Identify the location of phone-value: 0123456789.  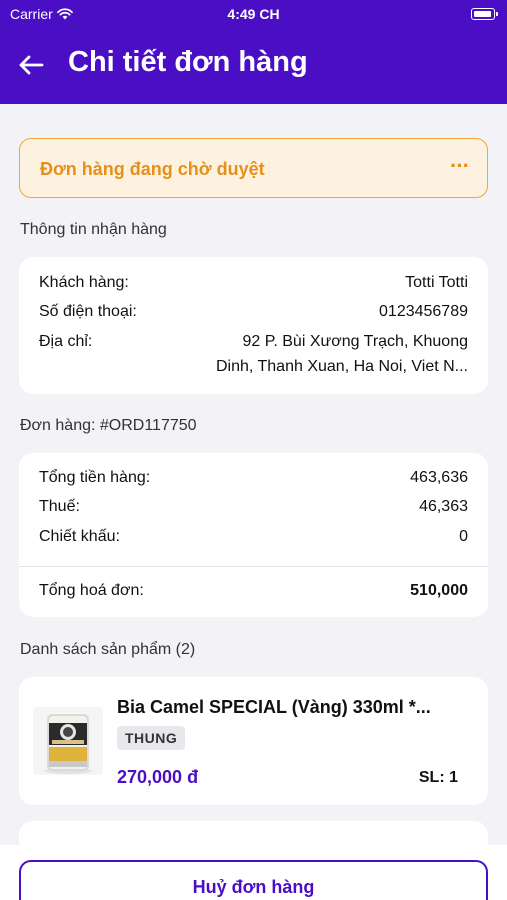
(423, 311).